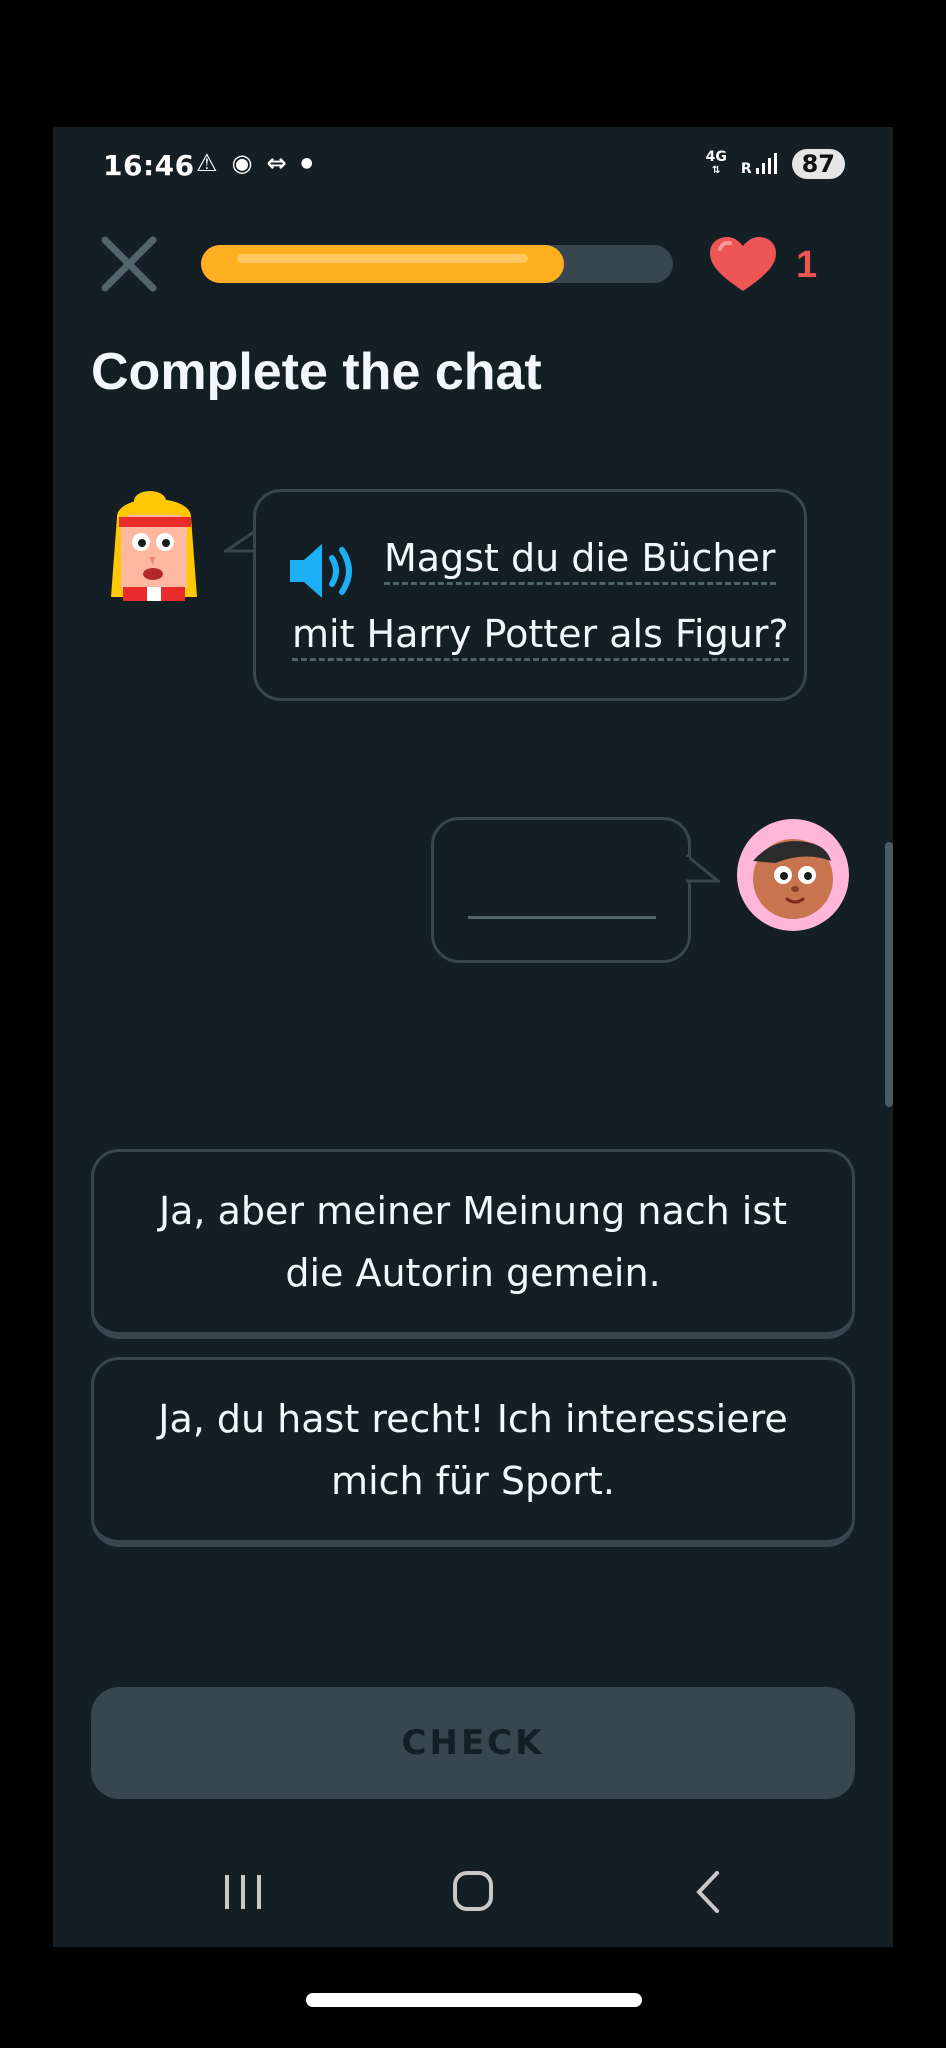 Image resolution: width=946 pixels, height=2048 pixels. I want to click on system-nav-bar, so click(473, 1897).